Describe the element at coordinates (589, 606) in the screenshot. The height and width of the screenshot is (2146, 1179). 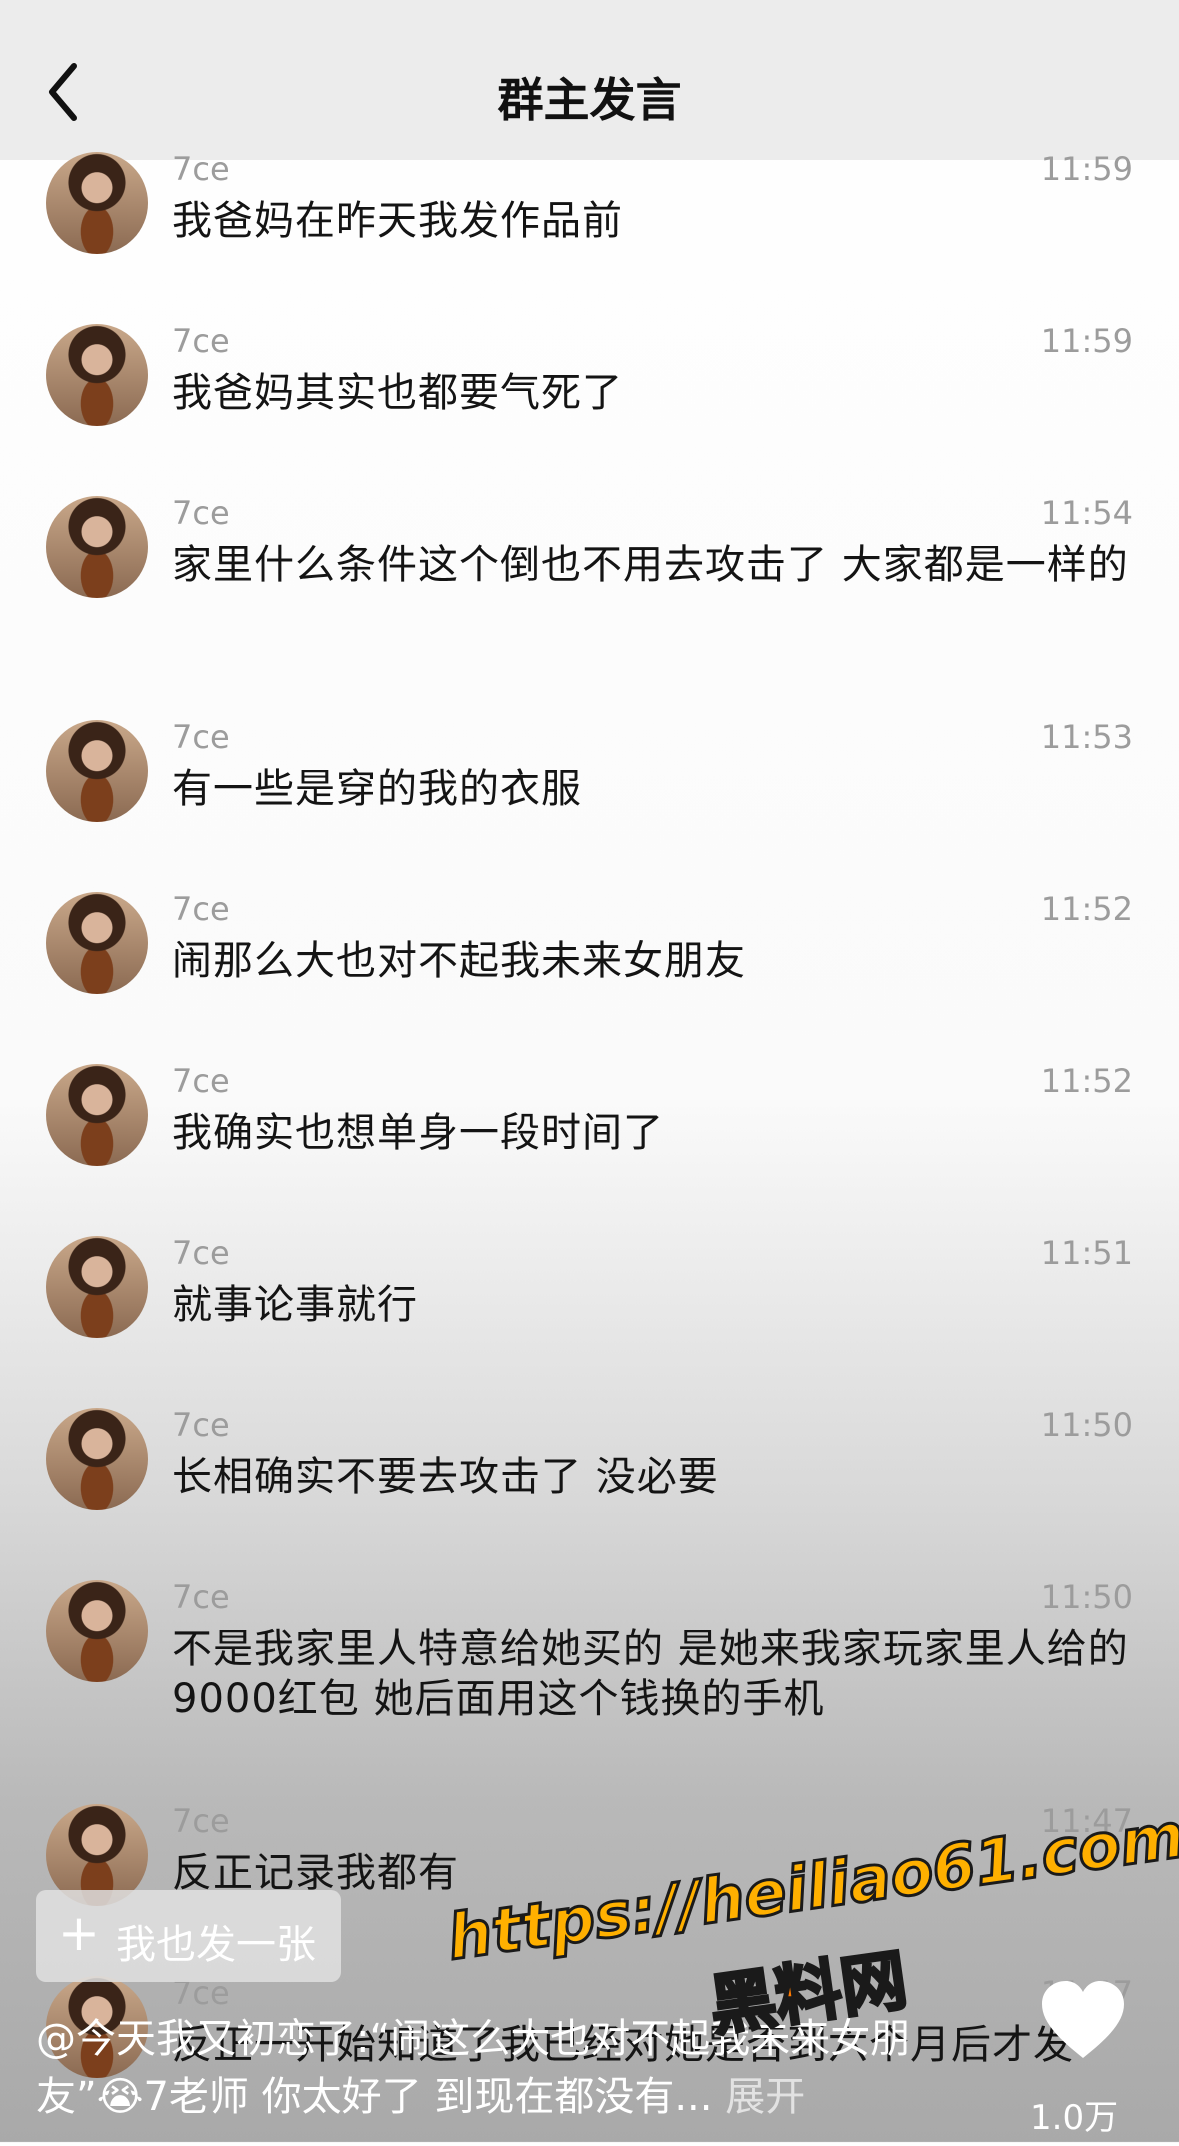
I see `list-item: 7ce 11:54 家里什么条件这个倒也不用去攻击了 大家都是一样的` at that location.